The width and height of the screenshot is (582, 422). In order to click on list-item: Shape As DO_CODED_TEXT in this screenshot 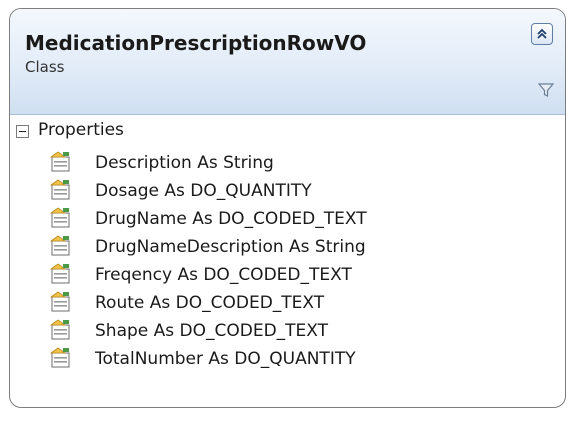, I will do `click(287, 331)`.